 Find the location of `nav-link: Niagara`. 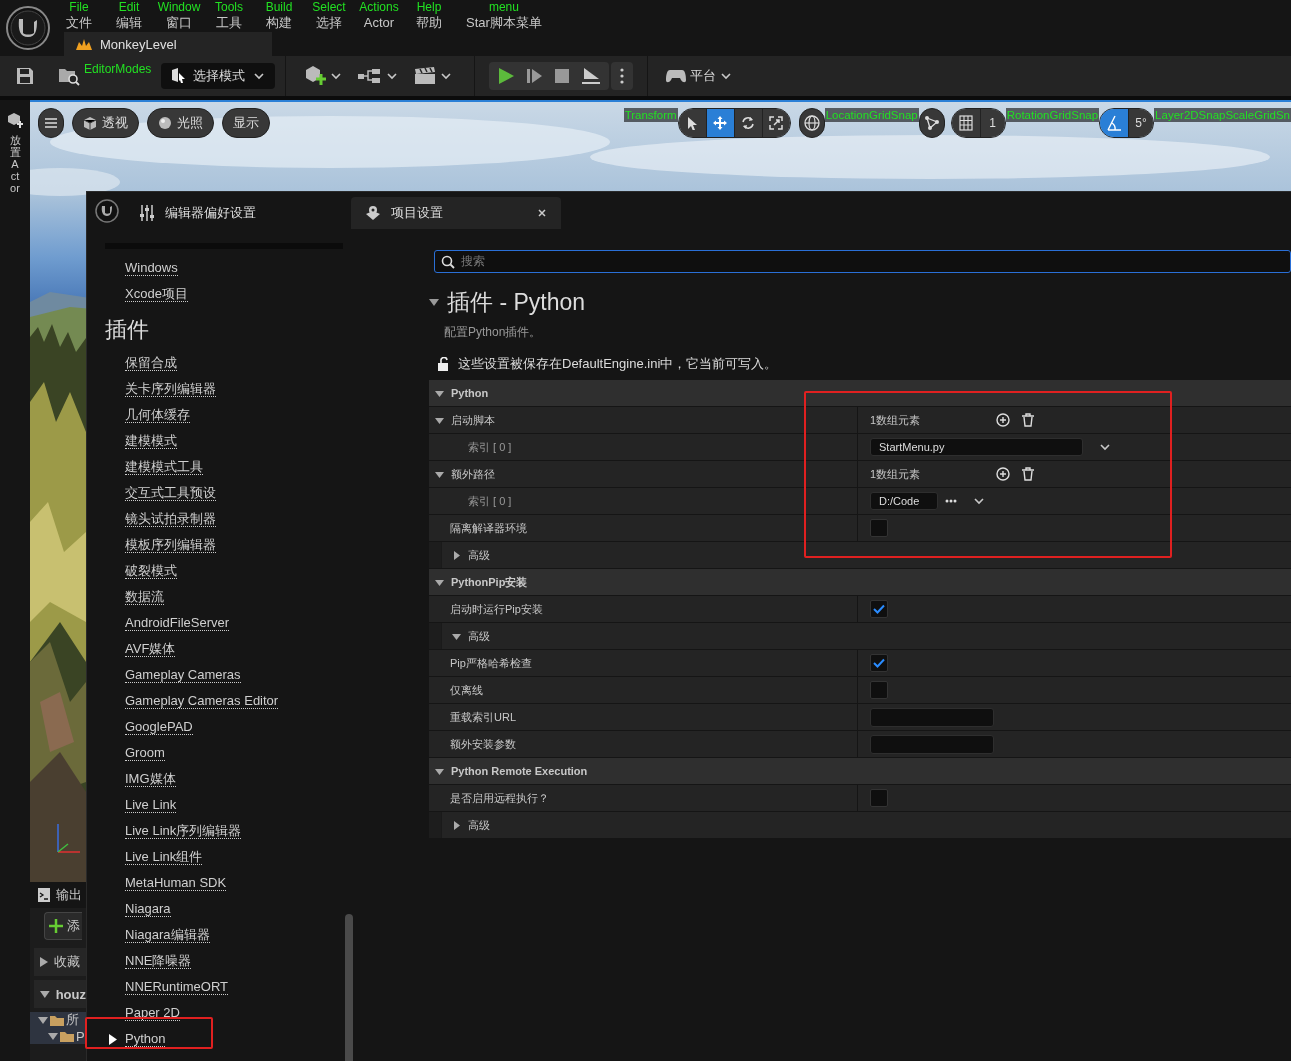

nav-link: Niagara is located at coordinates (148, 909).